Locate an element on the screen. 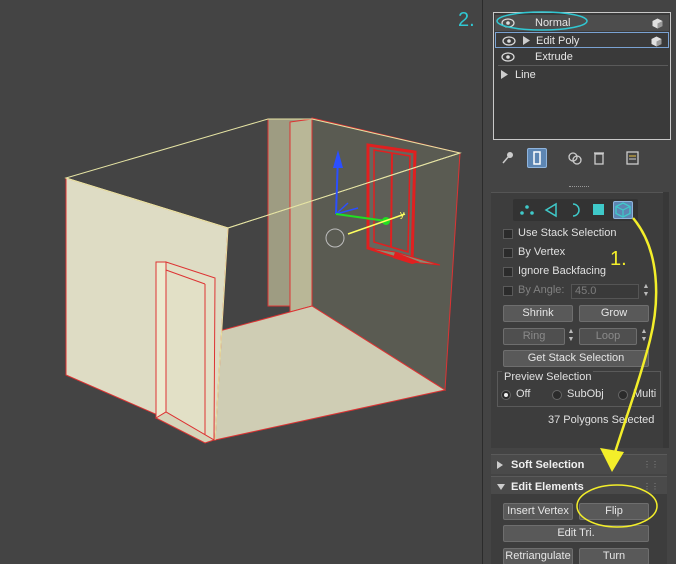  flip-highlight-ellipse is located at coordinates (617, 506).